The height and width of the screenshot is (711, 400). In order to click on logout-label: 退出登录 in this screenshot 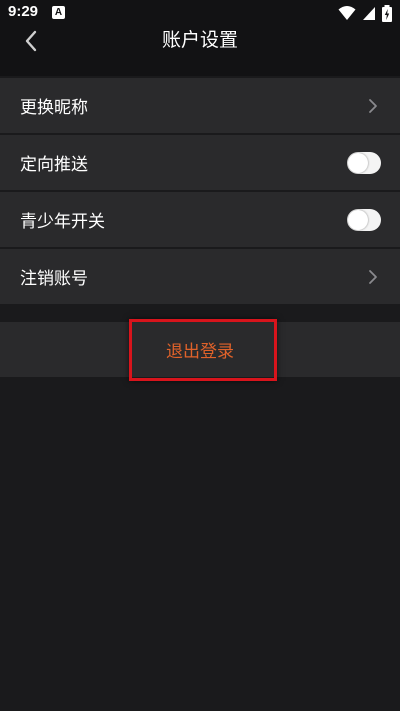, I will do `click(200, 352)`.